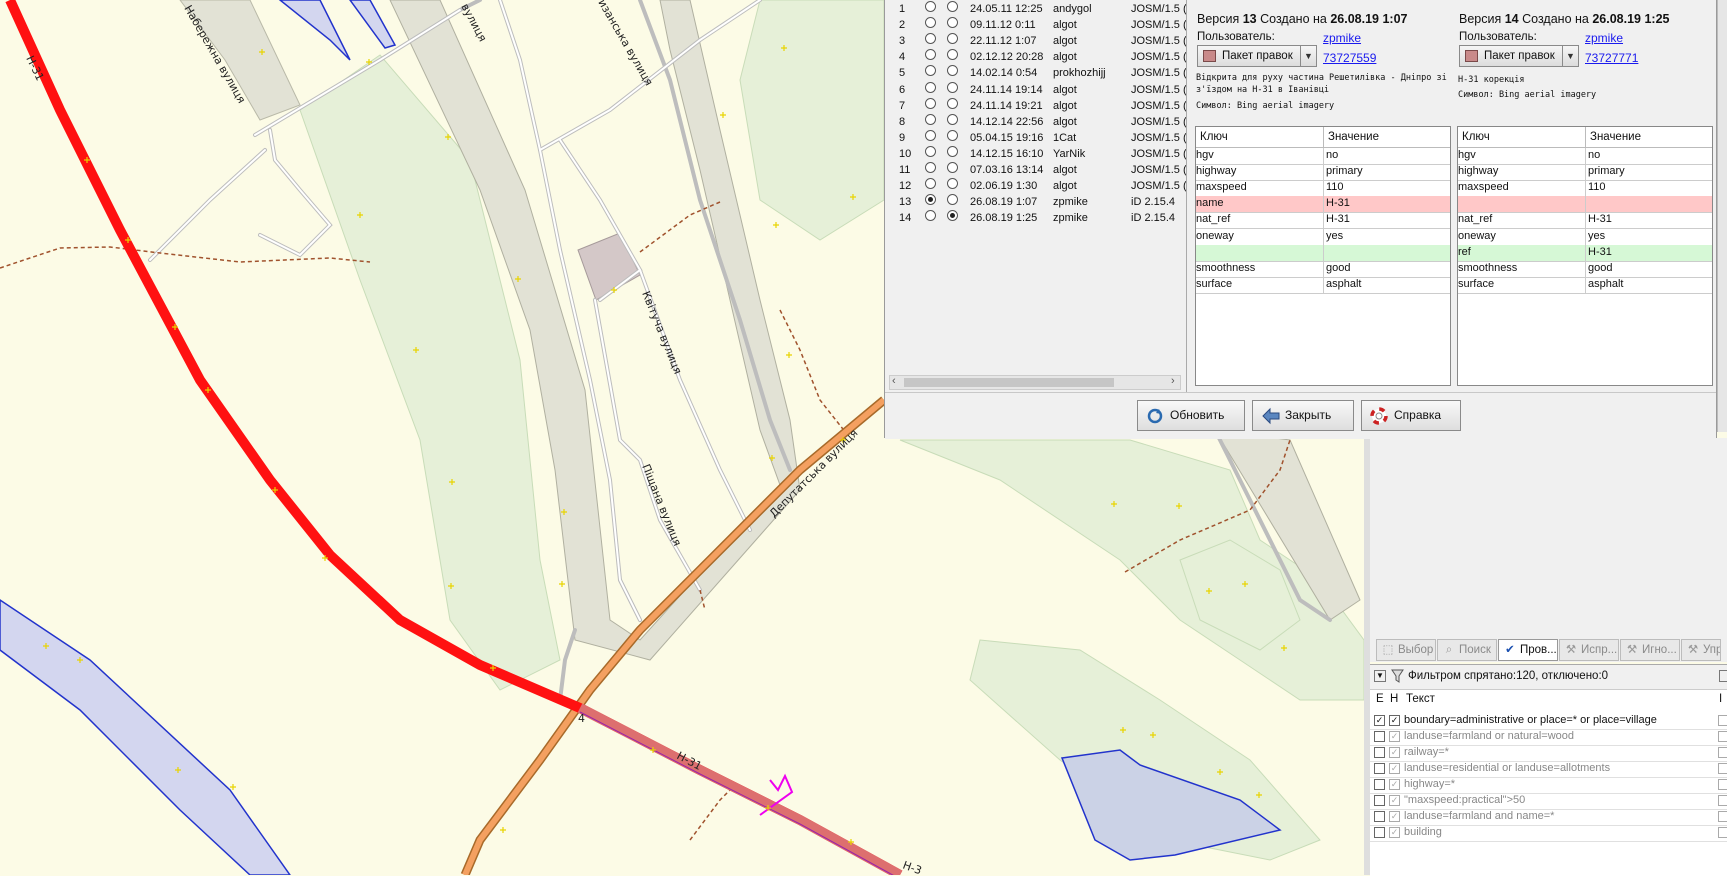 The width and height of the screenshot is (1727, 876). I want to click on tab-1: ⬚ Выбор, so click(1406, 650).